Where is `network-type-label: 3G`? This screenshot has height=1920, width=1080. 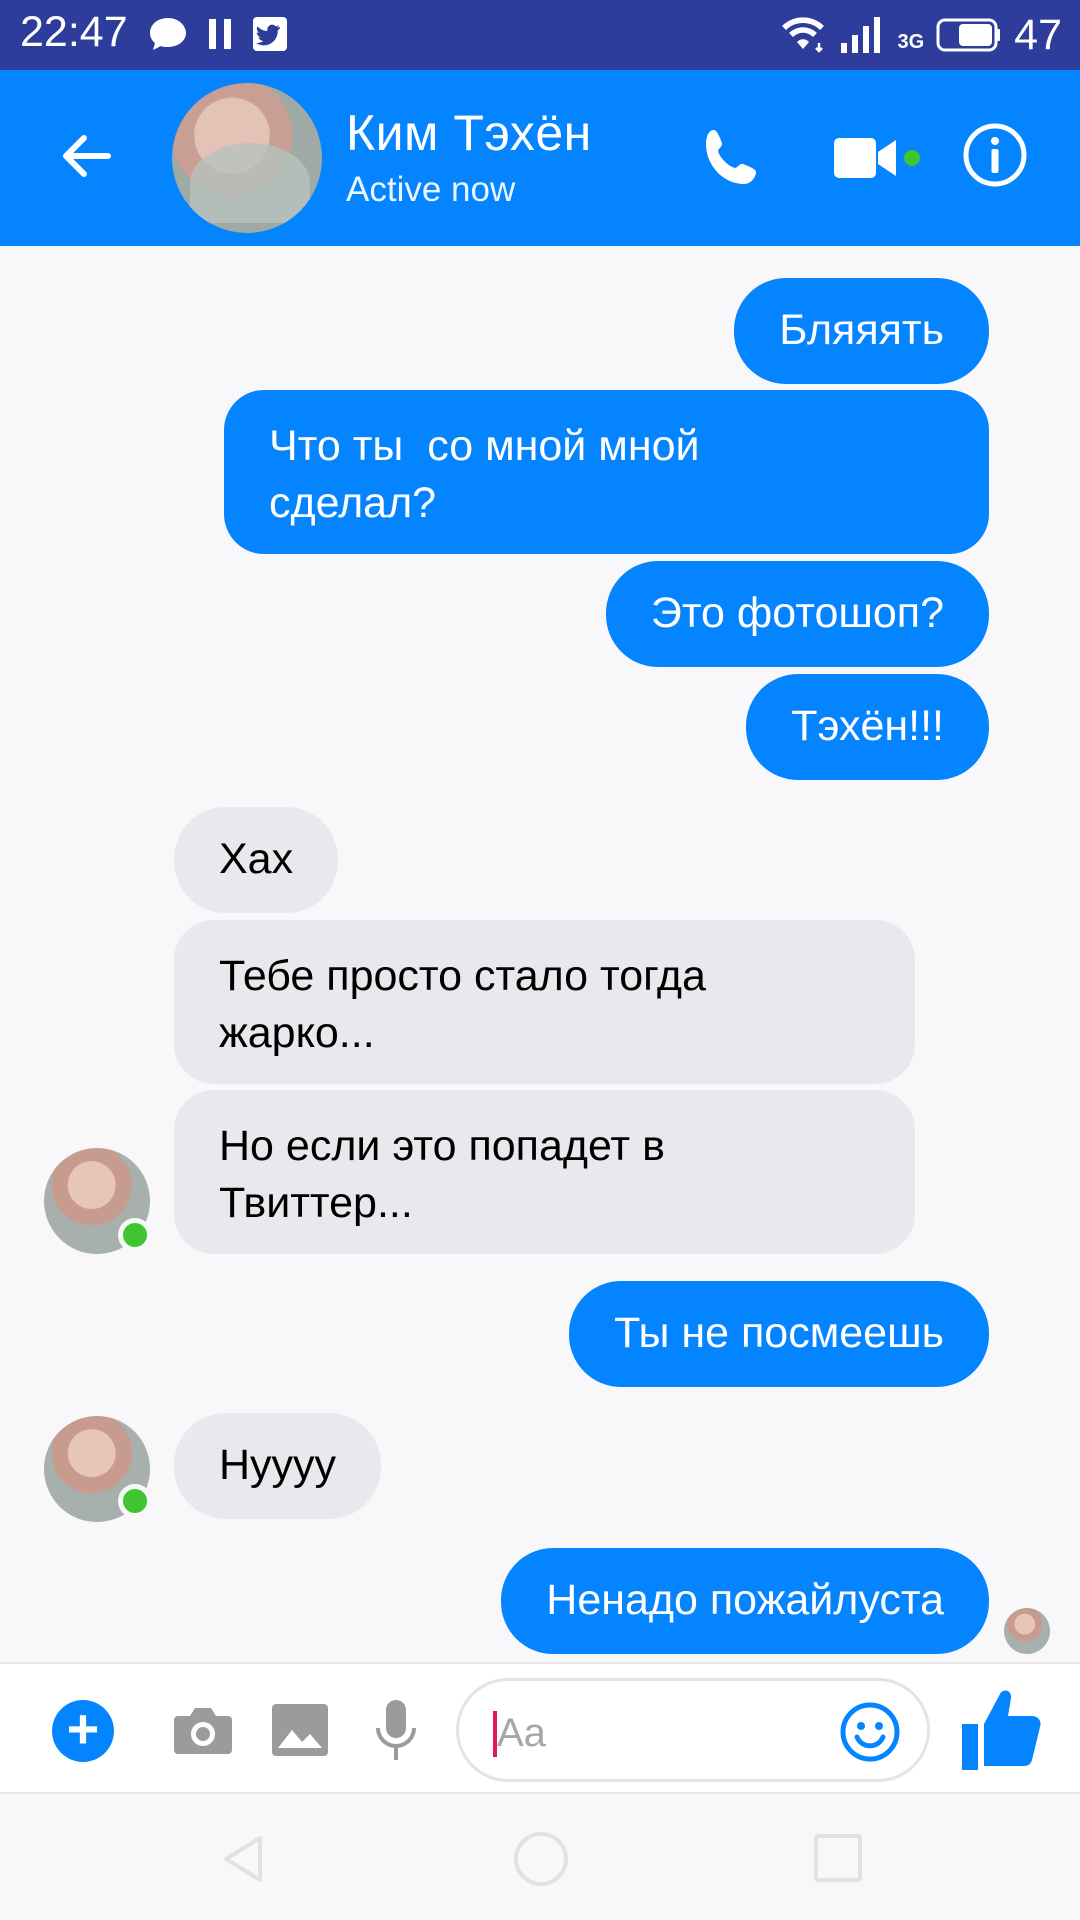
network-type-label: 3G is located at coordinates (911, 41).